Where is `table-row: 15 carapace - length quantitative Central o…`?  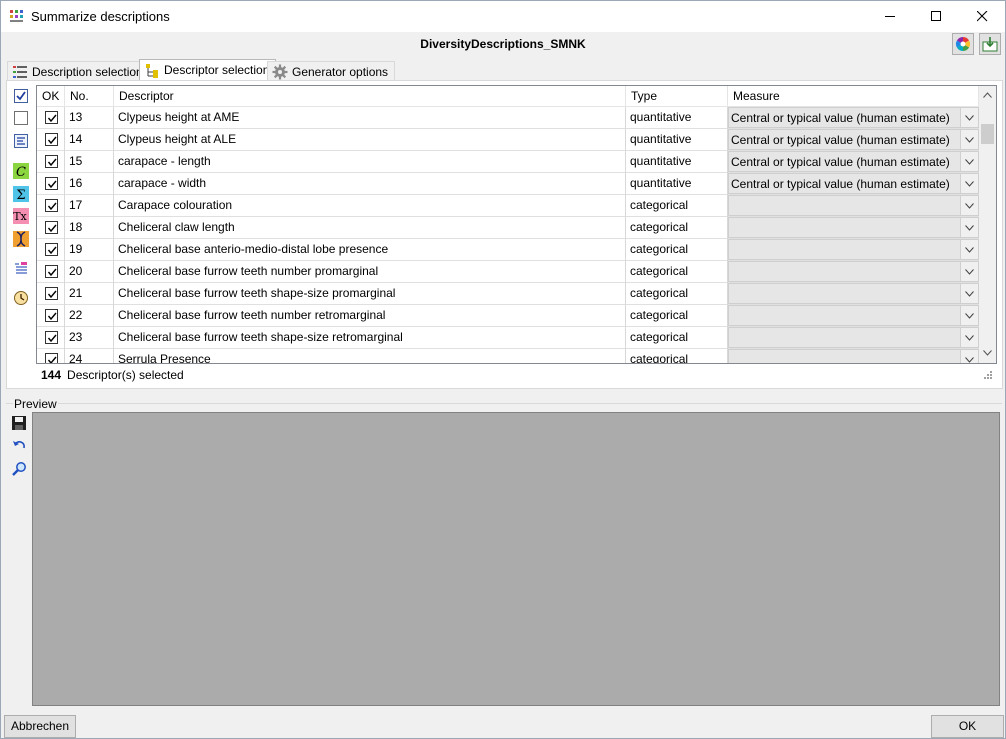 table-row: 15 carapace - length quantitative Central o… is located at coordinates (508, 162).